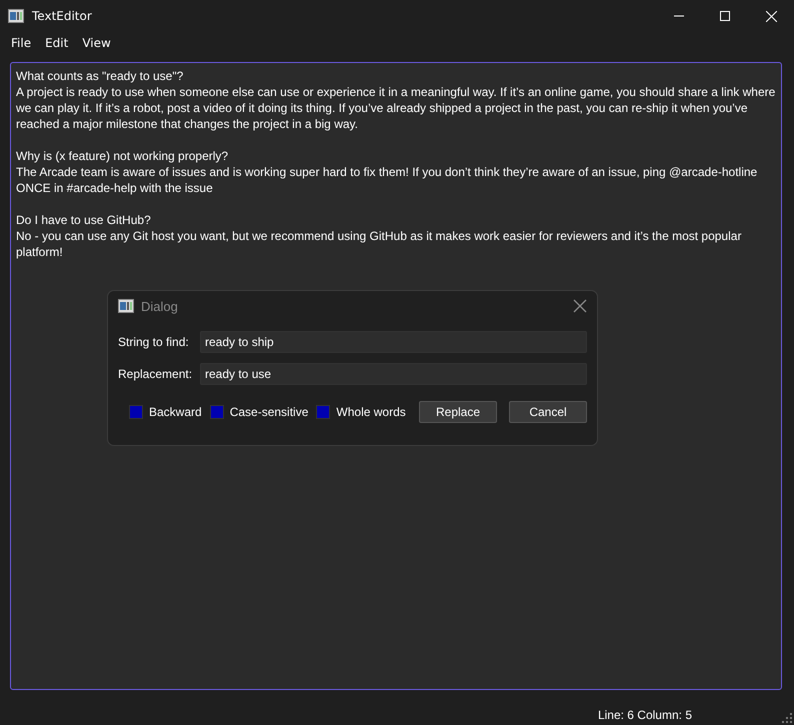 This screenshot has height=725, width=794. Describe the element at coordinates (269, 412) in the screenshot. I see `checkbox-label: Case-sensitive` at that location.